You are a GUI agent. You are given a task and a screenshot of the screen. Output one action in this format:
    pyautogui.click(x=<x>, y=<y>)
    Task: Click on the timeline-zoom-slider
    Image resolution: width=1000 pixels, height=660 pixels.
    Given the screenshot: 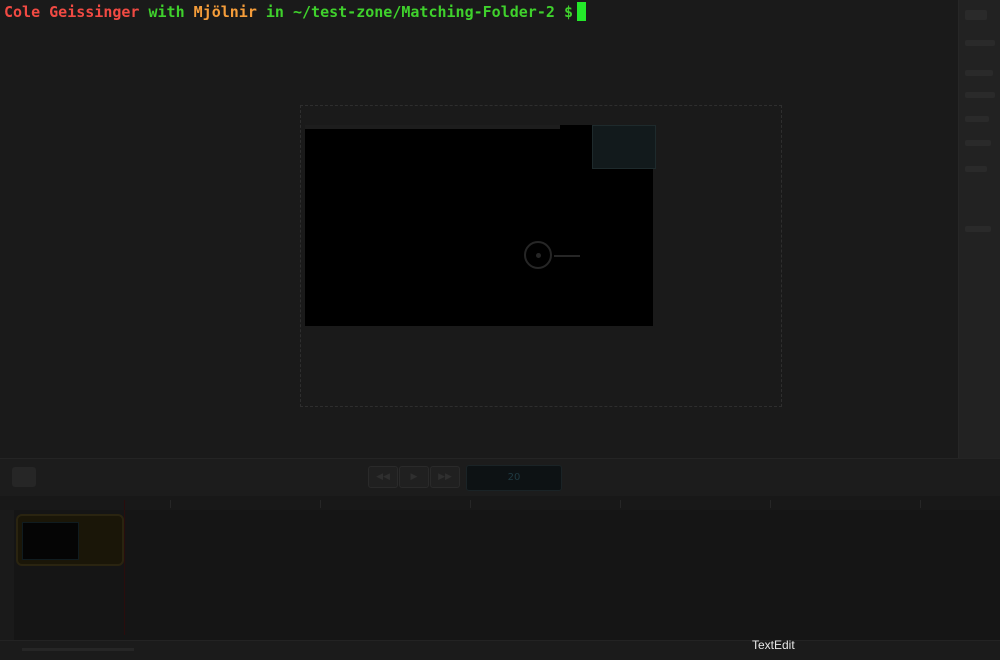 What is the action you would take?
    pyautogui.click(x=78, y=649)
    